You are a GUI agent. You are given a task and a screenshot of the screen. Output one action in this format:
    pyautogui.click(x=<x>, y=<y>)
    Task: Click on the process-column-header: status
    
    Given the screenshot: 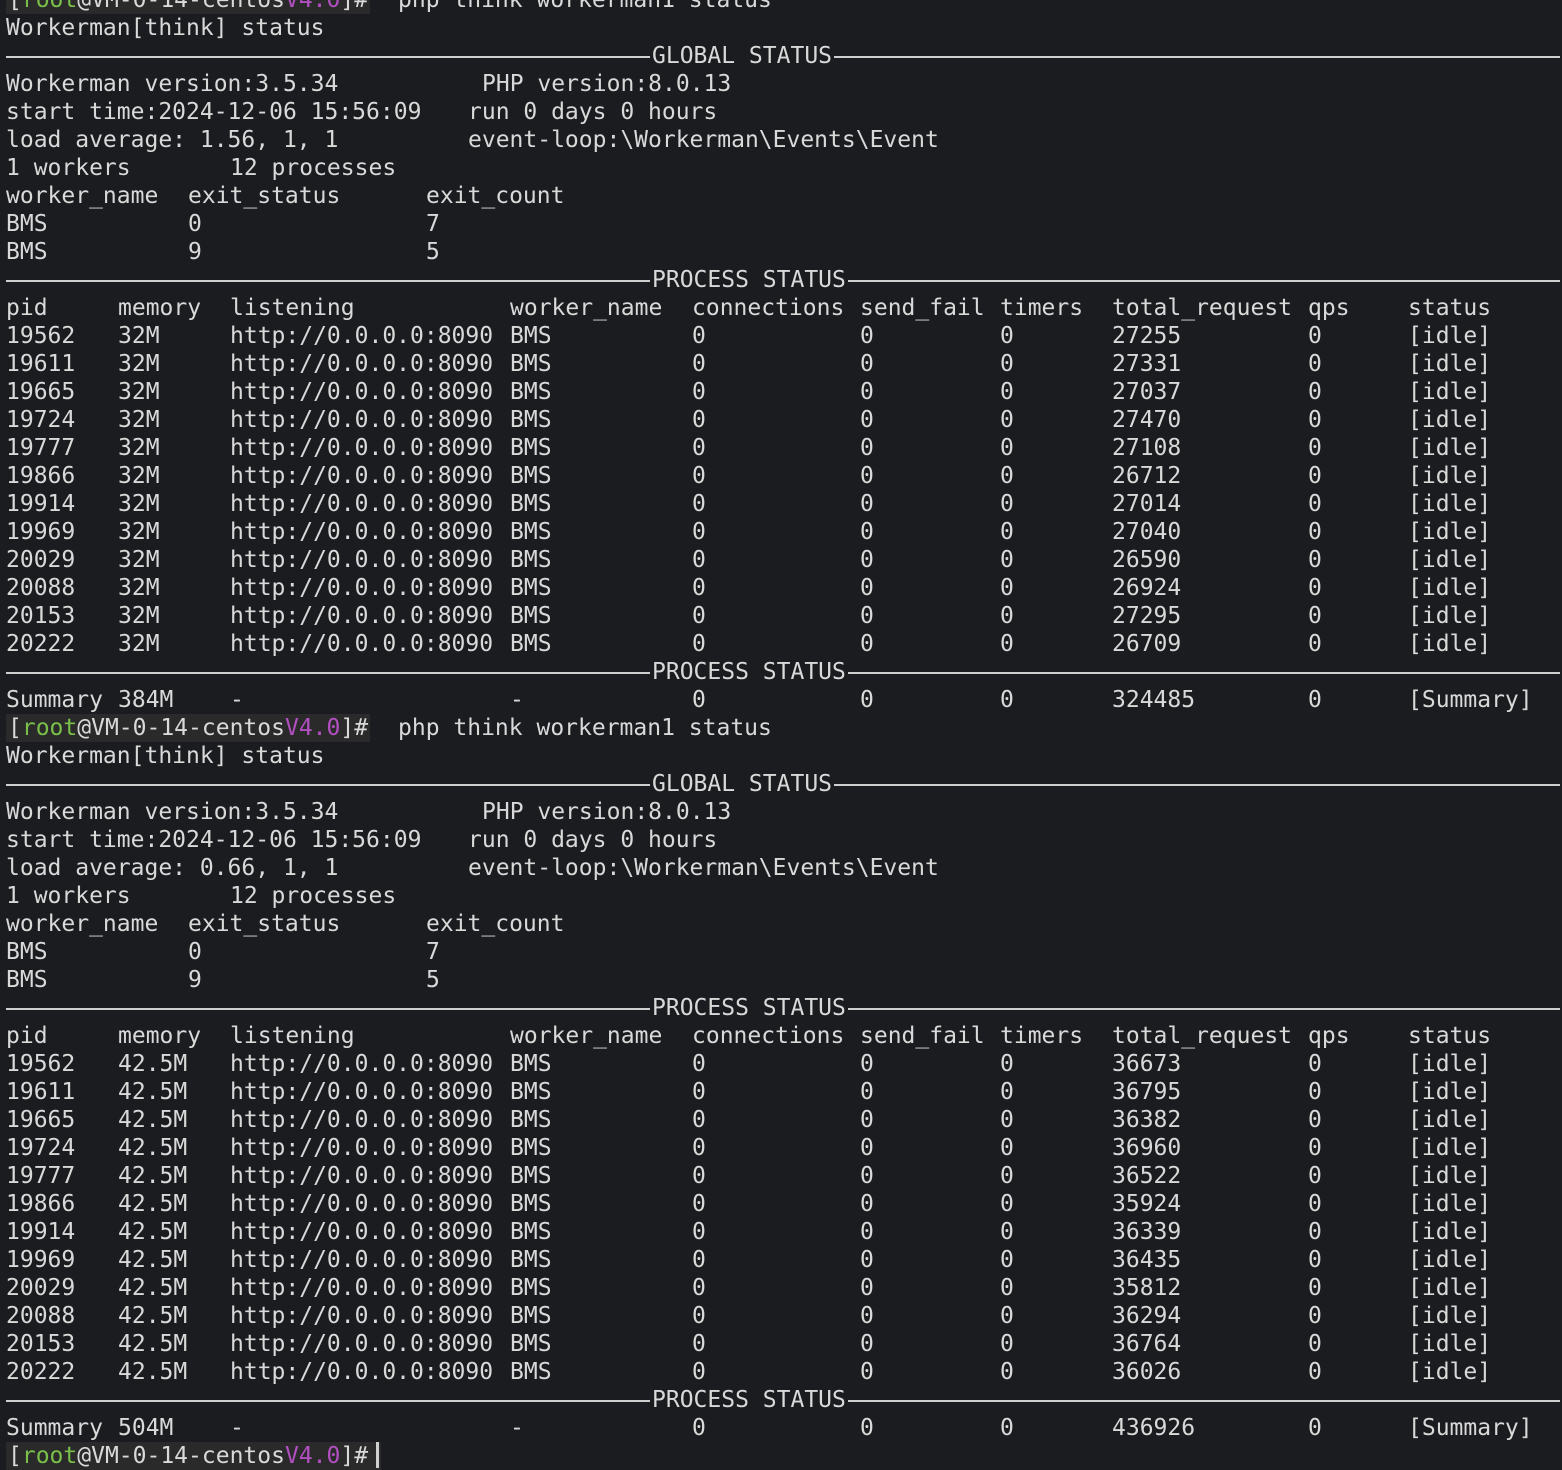 What is the action you would take?
    pyautogui.click(x=1450, y=1036)
    